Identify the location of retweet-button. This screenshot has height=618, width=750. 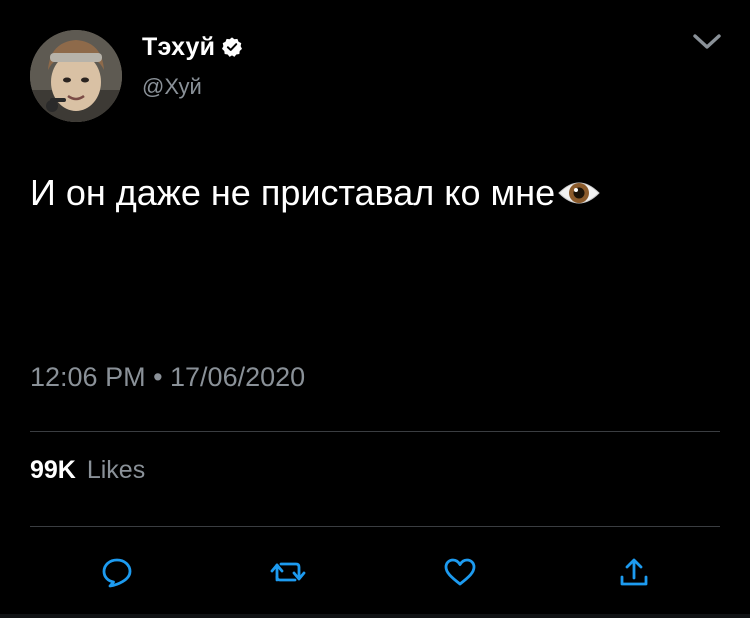
(288, 572).